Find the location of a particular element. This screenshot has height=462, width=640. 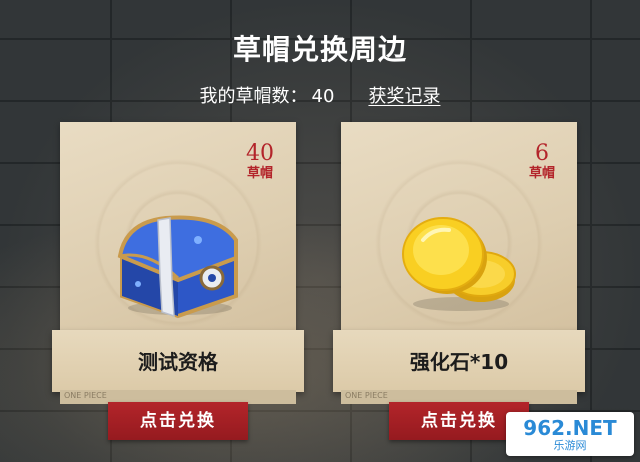

item-name: 测试资格 is located at coordinates (178, 362).